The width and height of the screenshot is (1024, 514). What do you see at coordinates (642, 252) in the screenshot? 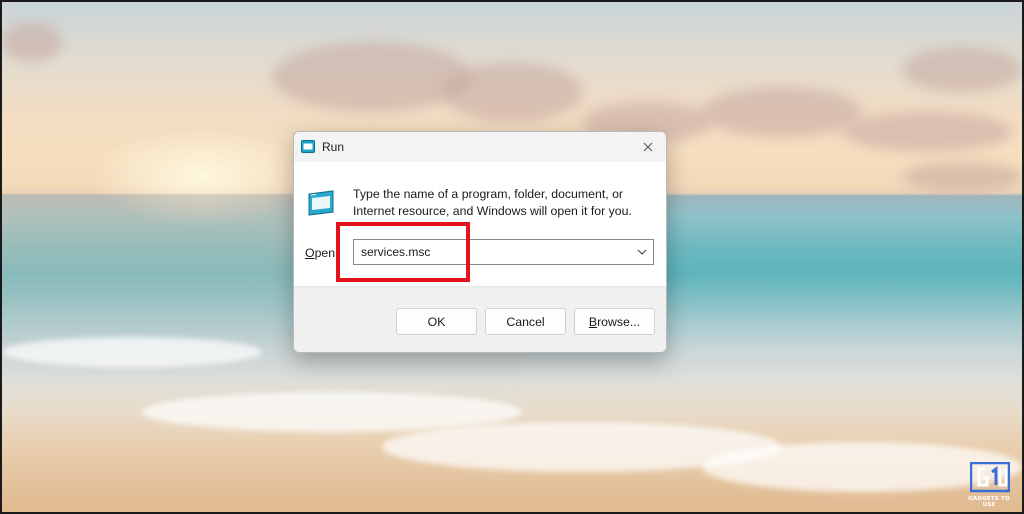
I see `chevron-down-icon` at bounding box center [642, 252].